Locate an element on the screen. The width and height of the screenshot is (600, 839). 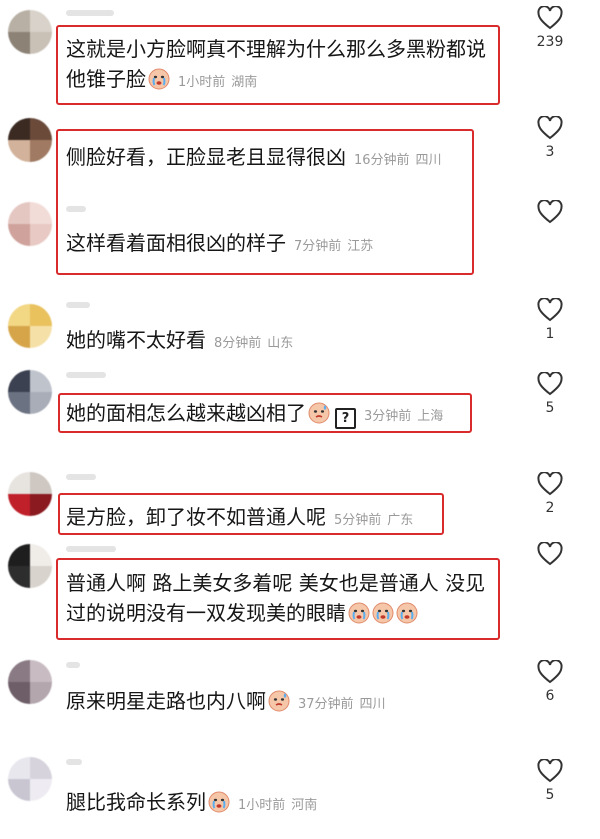
like-button: 2 is located at coordinates (550, 494).